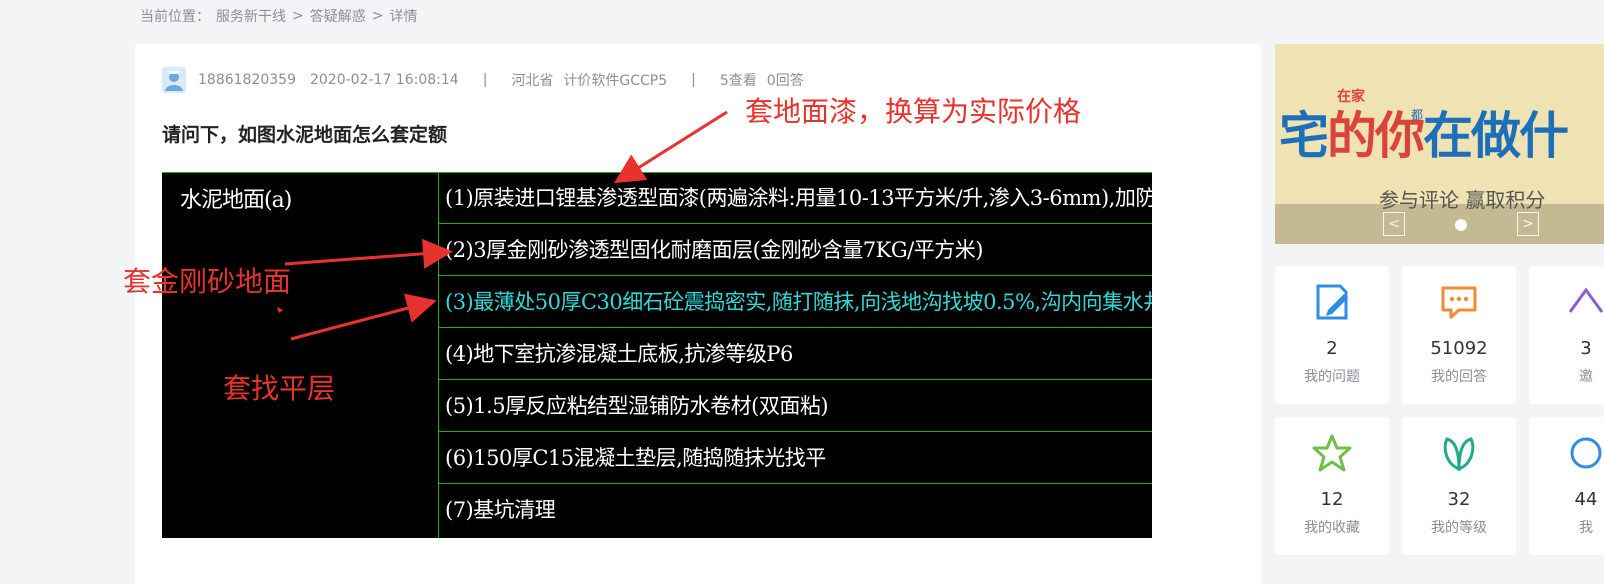 The image size is (1604, 584). I want to click on annotation-corundum: 套金刚砂地面, so click(207, 281).